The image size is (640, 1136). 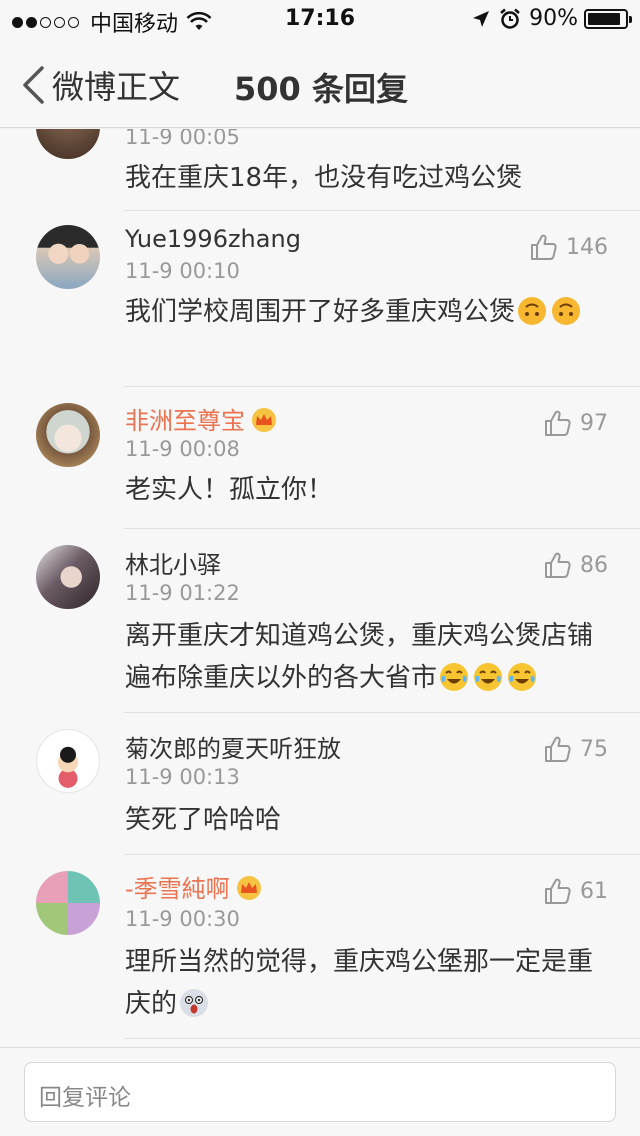 What do you see at coordinates (382, 1038) in the screenshot?
I see `divider` at bounding box center [382, 1038].